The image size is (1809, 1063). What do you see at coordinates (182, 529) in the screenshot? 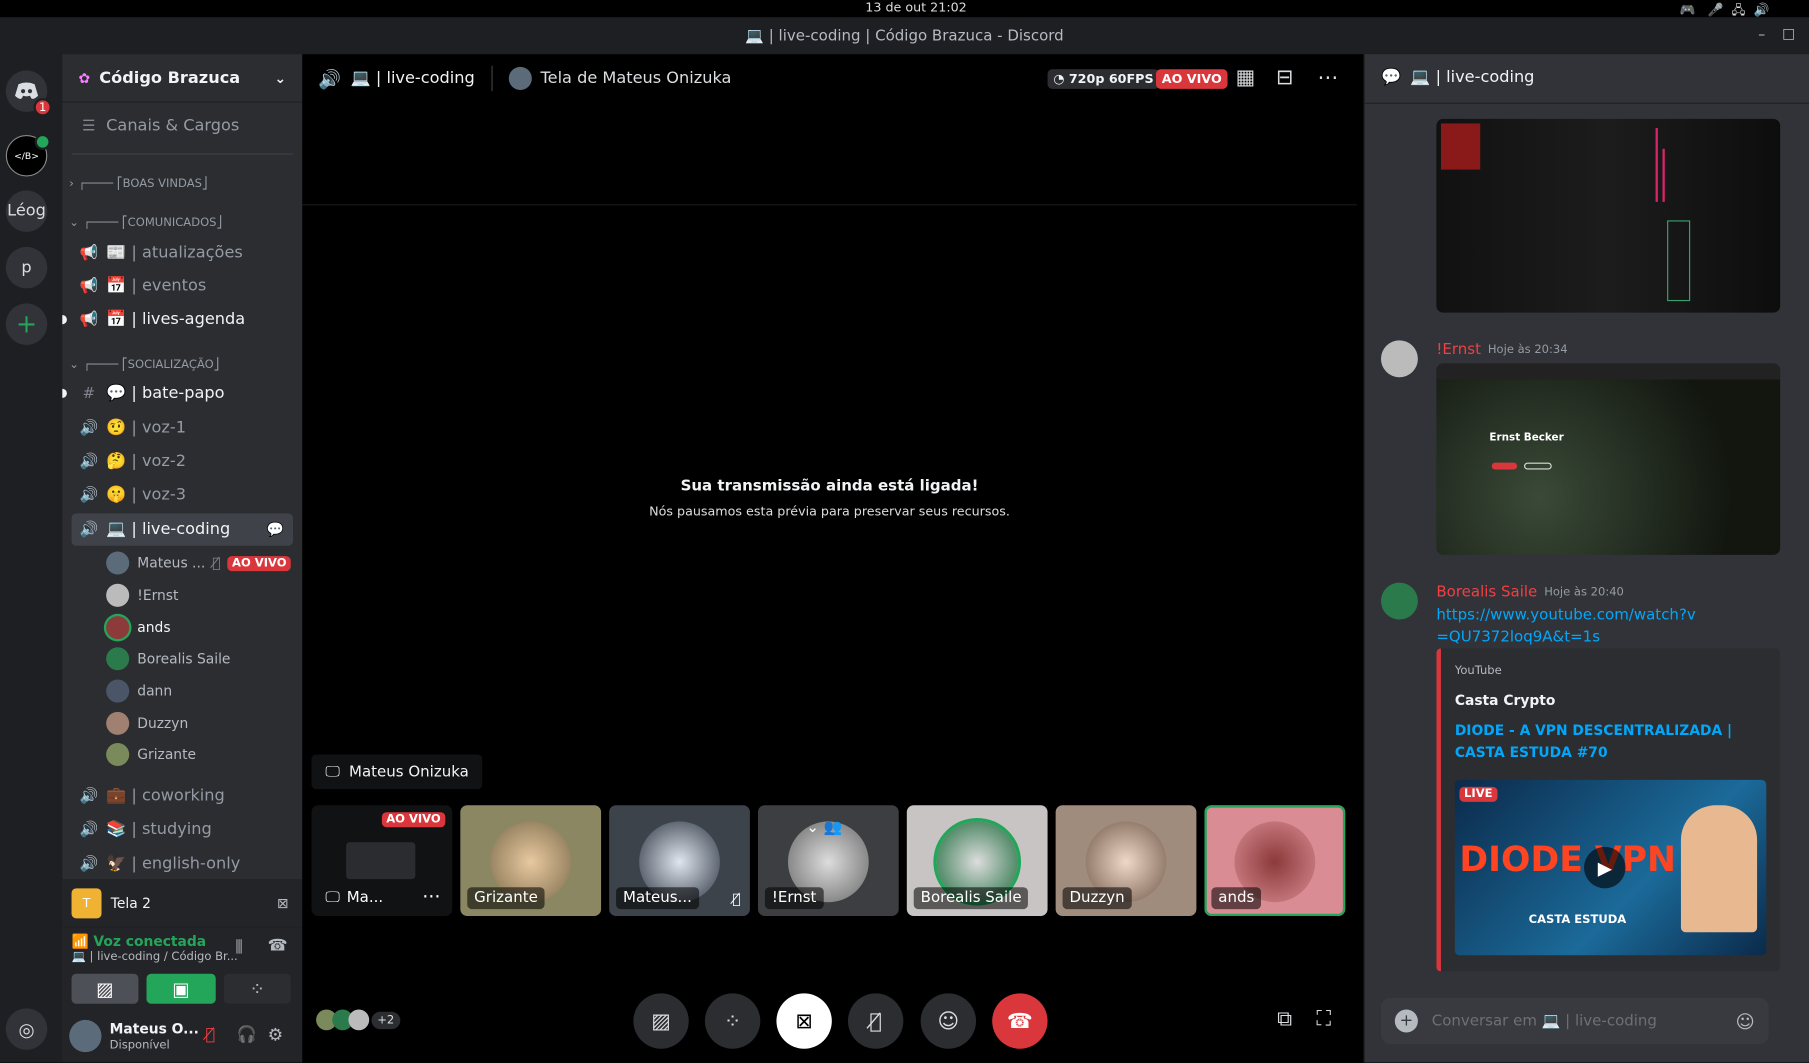
I see `channel-live-coding: 🔊 💻 | live-coding 💬` at bounding box center [182, 529].